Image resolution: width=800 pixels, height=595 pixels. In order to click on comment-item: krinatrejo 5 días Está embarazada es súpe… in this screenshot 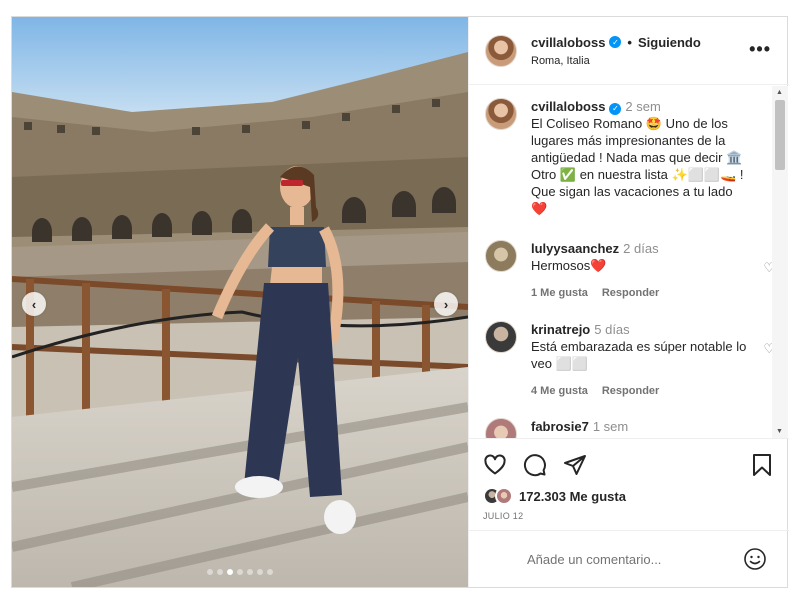, I will do `click(630, 360)`.